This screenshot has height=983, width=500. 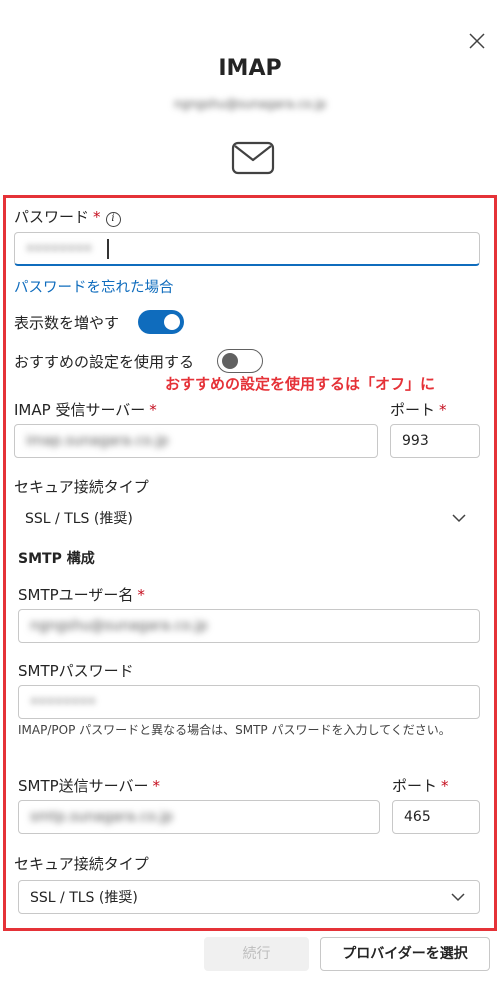 What do you see at coordinates (435, 441) in the screenshot?
I see `imap-port-input: 993` at bounding box center [435, 441].